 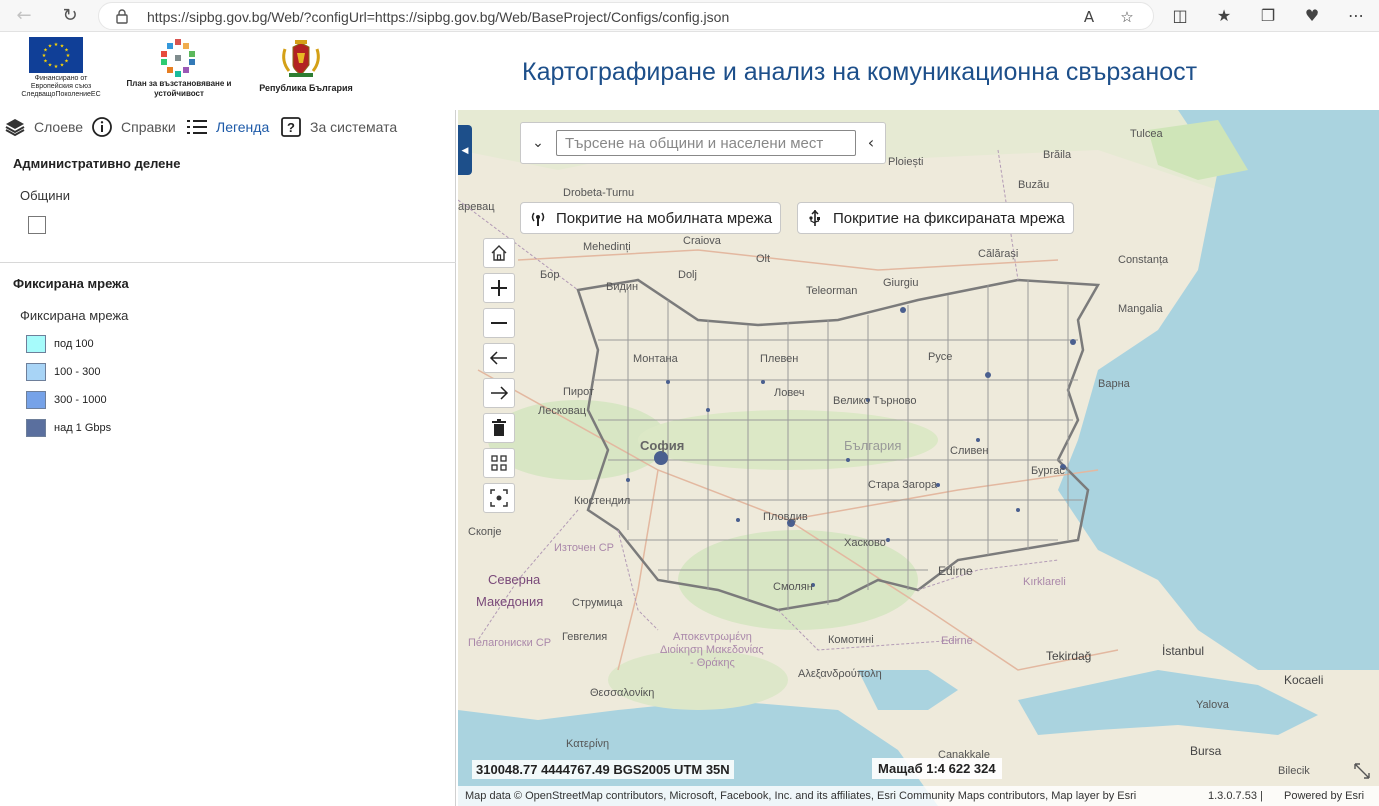 I want to click on tab-reports: Справки, so click(x=133, y=127).